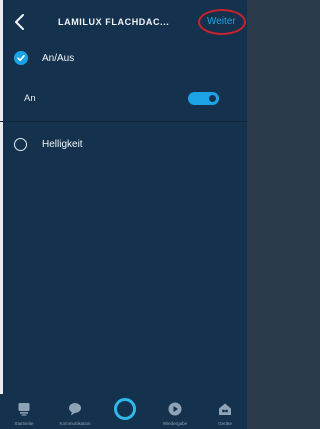  I want to click on devices-home-icon, so click(225, 409).